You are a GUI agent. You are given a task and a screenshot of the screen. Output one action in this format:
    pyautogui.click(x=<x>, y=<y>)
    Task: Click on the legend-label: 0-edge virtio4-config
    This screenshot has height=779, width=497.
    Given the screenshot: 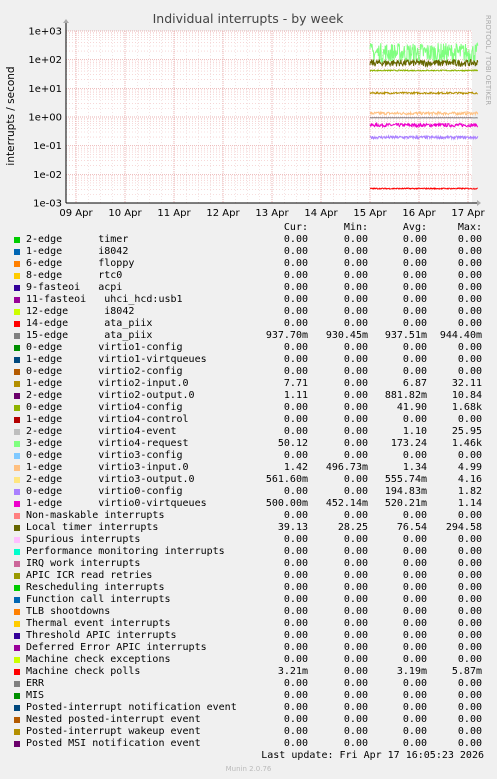 What is the action you would take?
    pyautogui.click(x=104, y=407)
    